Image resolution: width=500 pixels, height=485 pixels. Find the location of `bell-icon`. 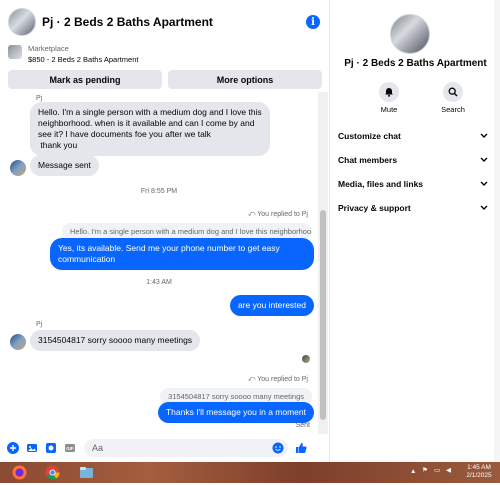

bell-icon is located at coordinates (389, 92).